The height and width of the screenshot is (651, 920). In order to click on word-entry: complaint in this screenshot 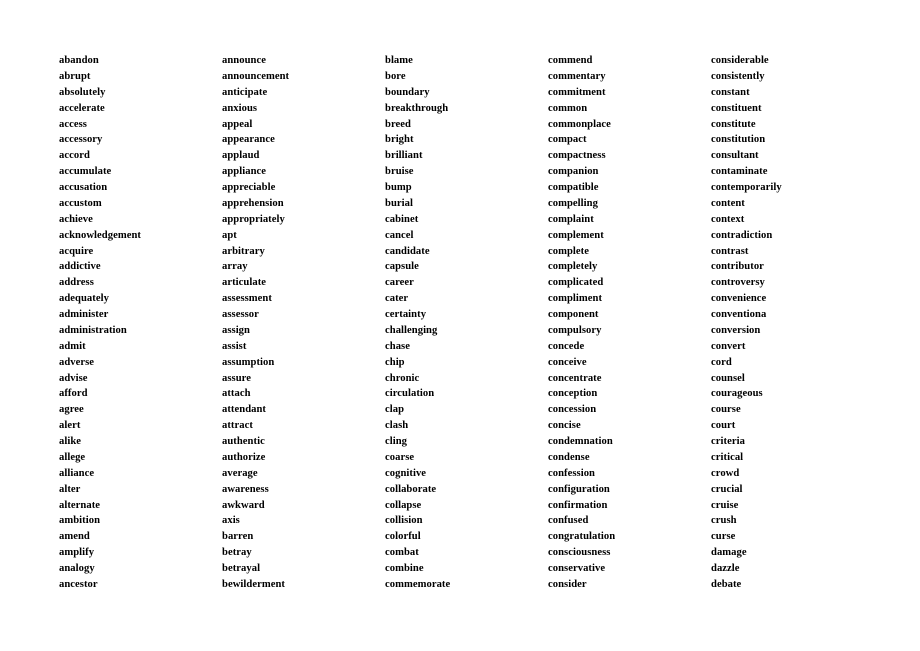, I will do `click(571, 219)`.